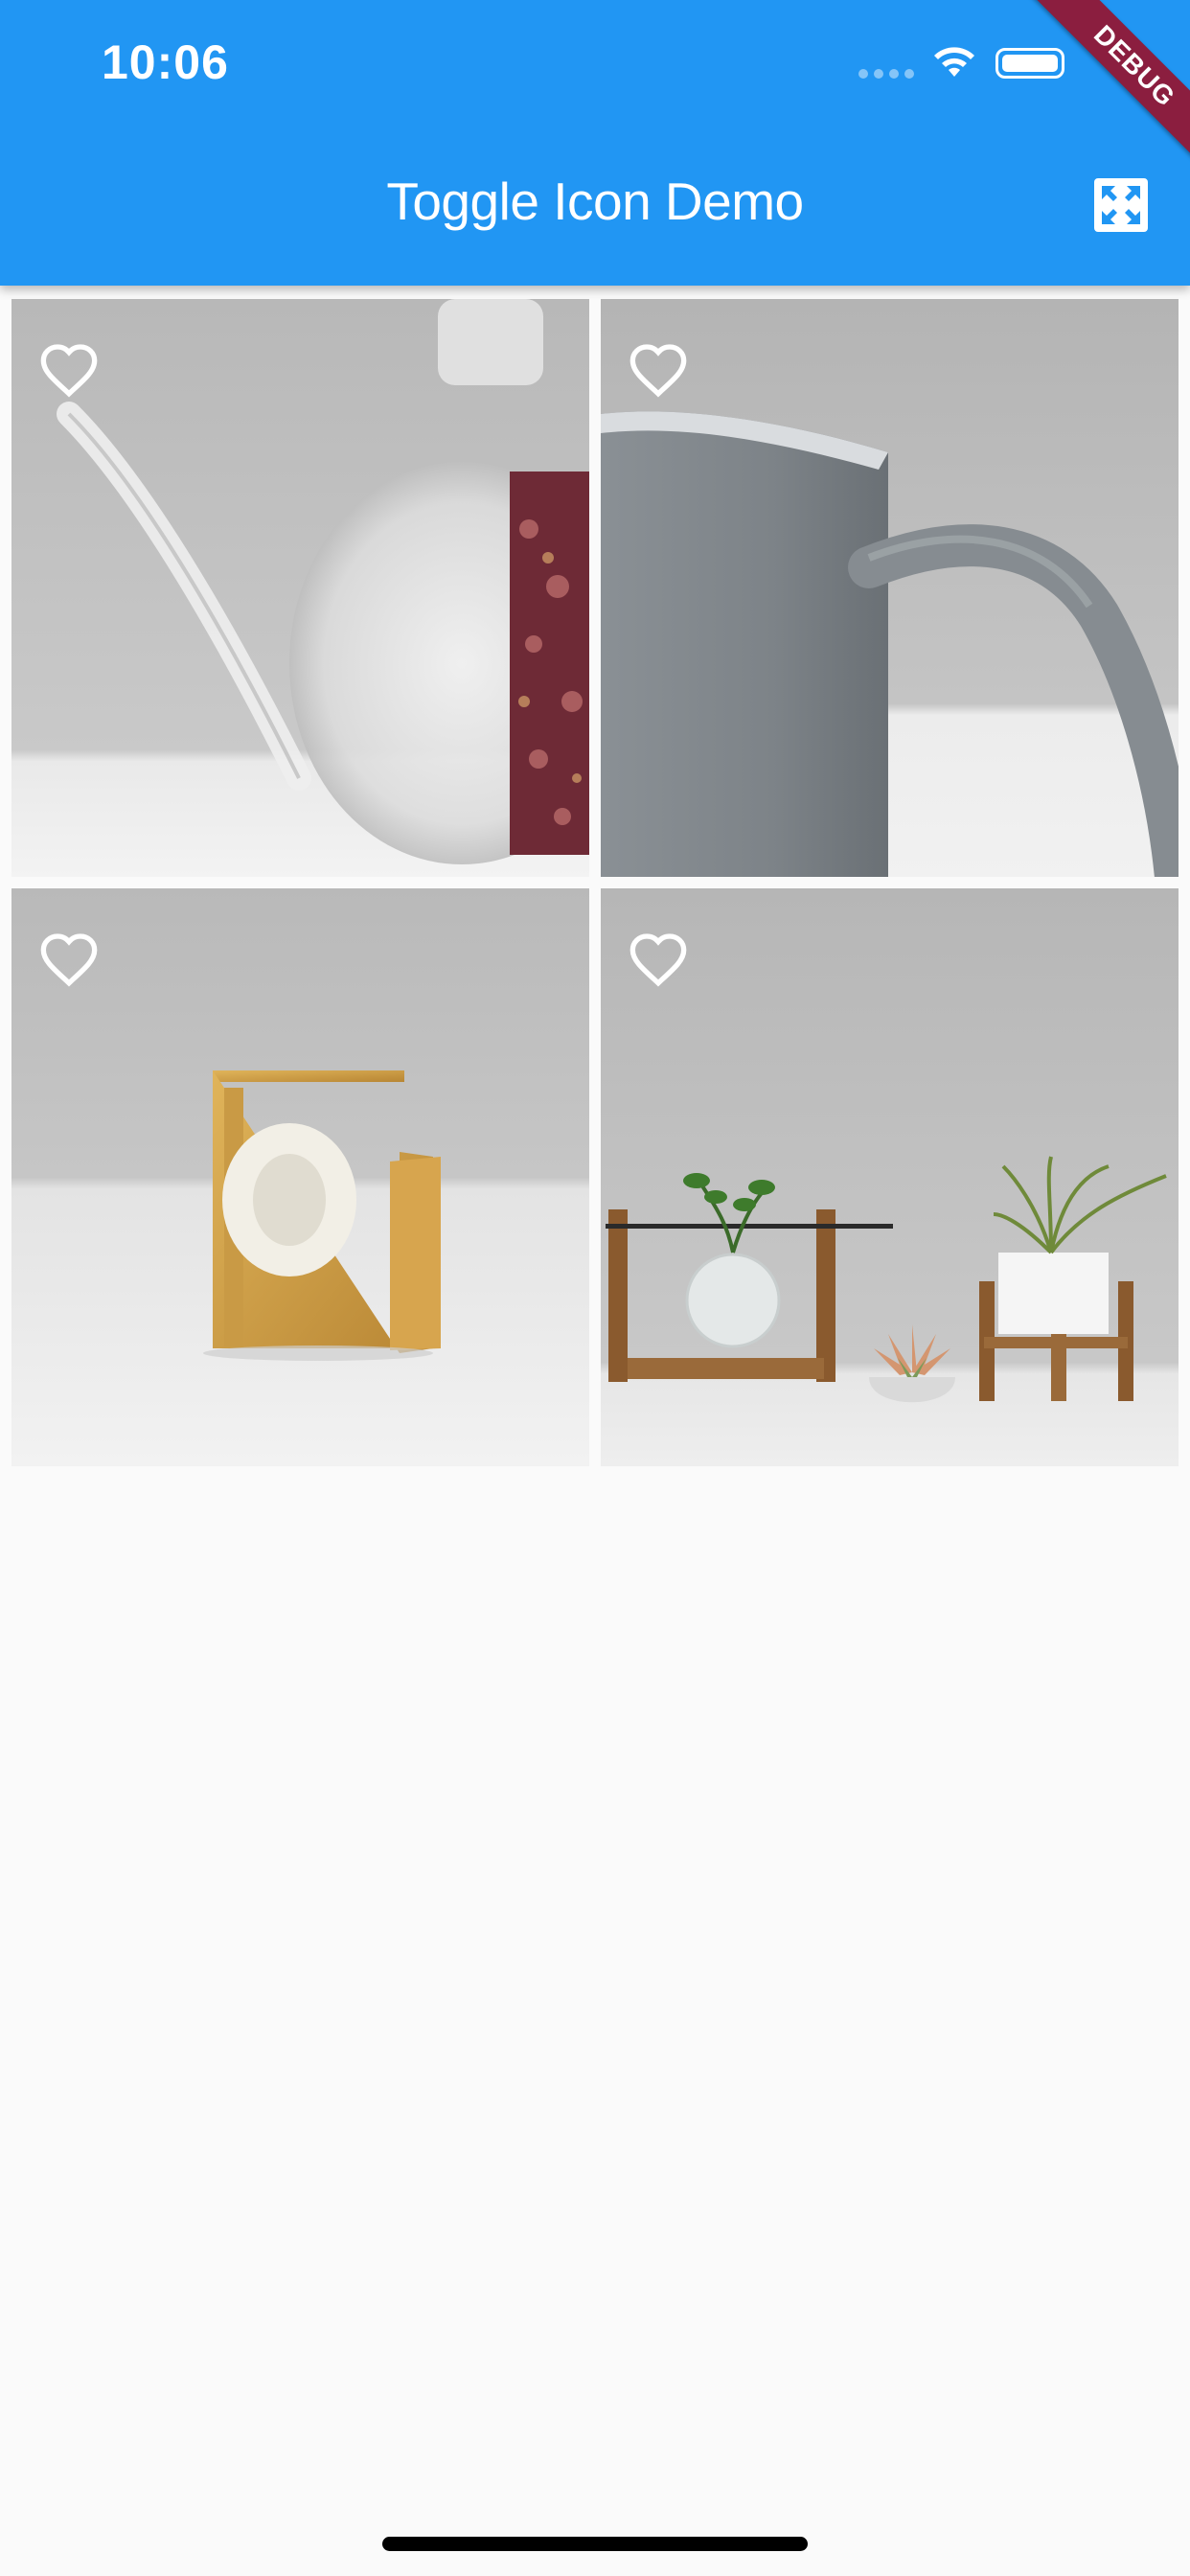 Image resolution: width=1190 pixels, height=2576 pixels. What do you see at coordinates (595, 2544) in the screenshot?
I see `home-indicator` at bounding box center [595, 2544].